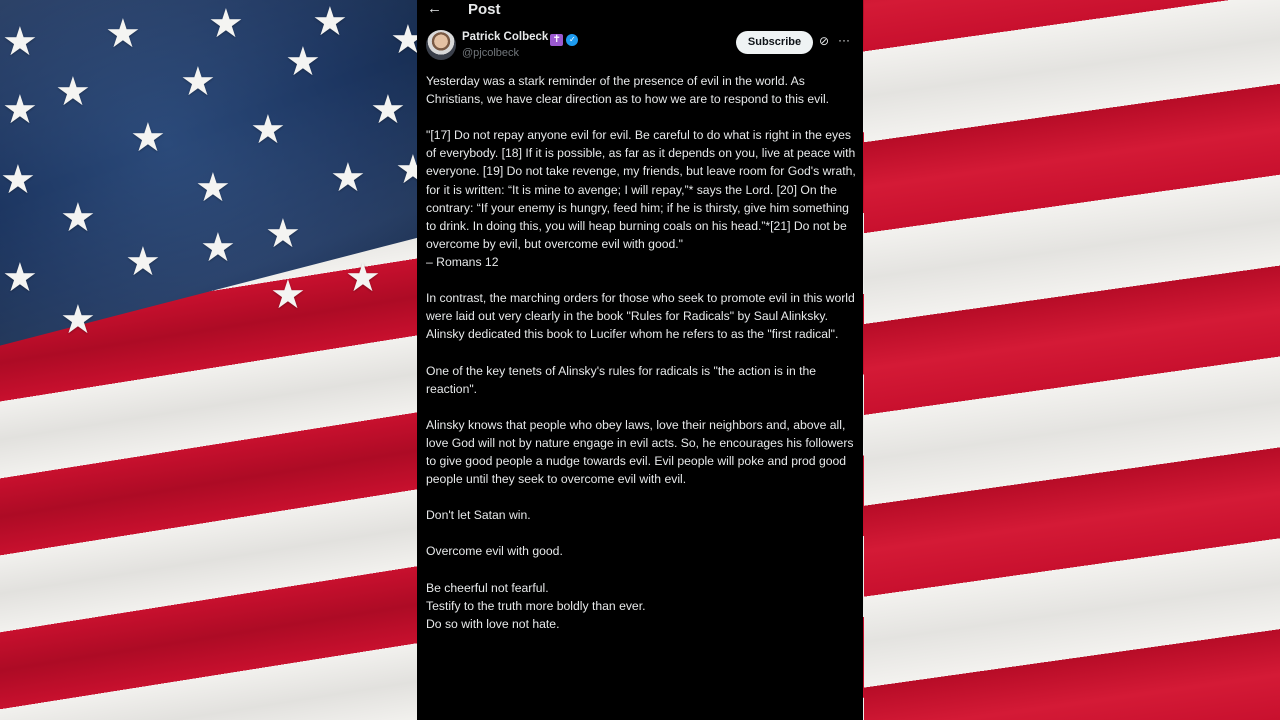  Describe the element at coordinates (493, 623) in the screenshot. I see `post-paragraph: Do so with love not hate.` at that location.